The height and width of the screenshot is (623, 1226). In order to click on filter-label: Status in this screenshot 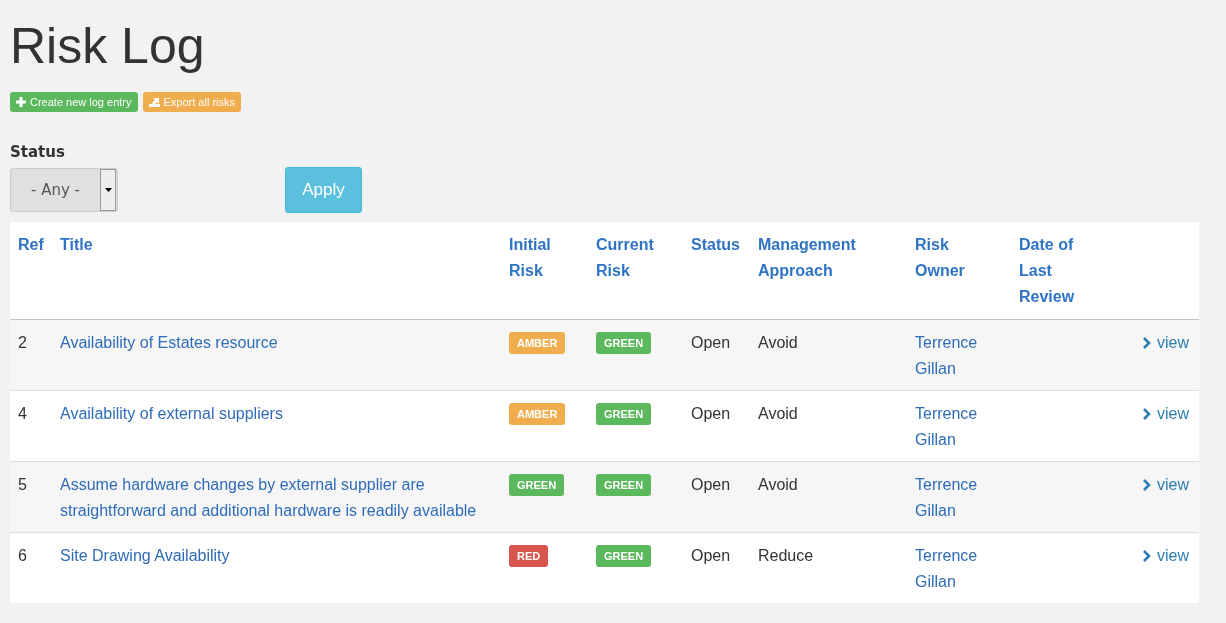, I will do `click(38, 152)`.